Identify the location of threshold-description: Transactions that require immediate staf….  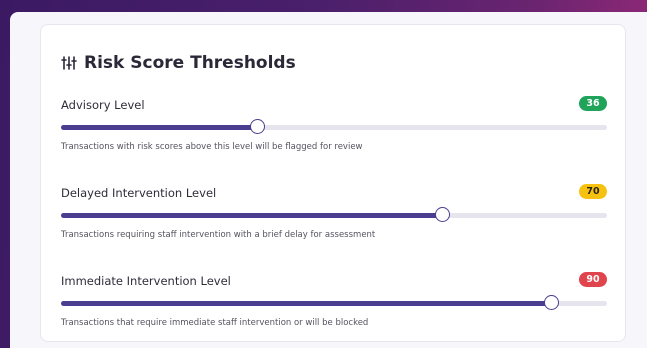
(215, 323).